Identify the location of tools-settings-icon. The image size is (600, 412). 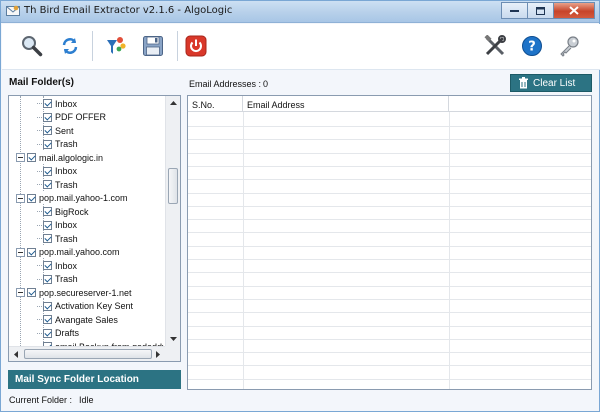
(495, 45).